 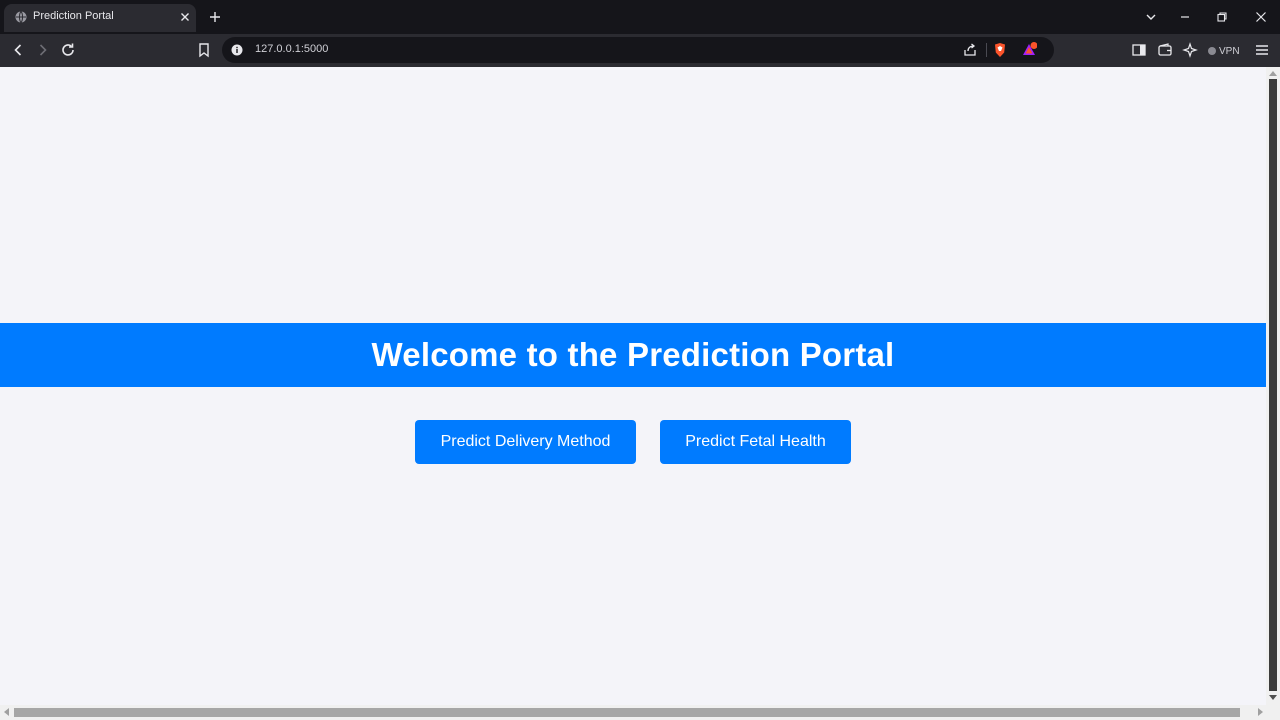 What do you see at coordinates (1261, 17) in the screenshot?
I see `close-window-icon` at bounding box center [1261, 17].